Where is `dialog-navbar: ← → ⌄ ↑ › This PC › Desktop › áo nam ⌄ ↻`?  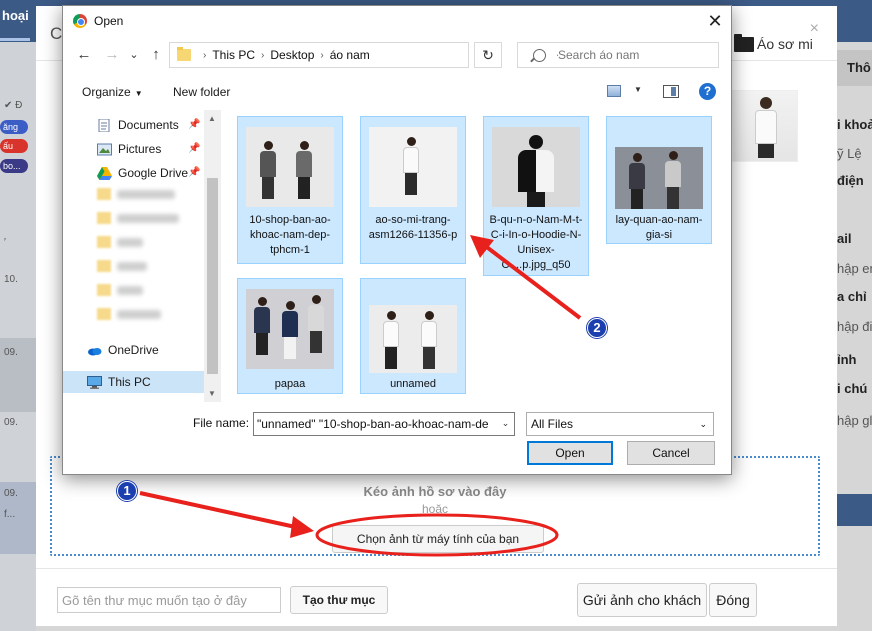 dialog-navbar: ← → ⌄ ↑ › This PC › Desktop › áo nam ⌄ ↻ is located at coordinates (397, 56).